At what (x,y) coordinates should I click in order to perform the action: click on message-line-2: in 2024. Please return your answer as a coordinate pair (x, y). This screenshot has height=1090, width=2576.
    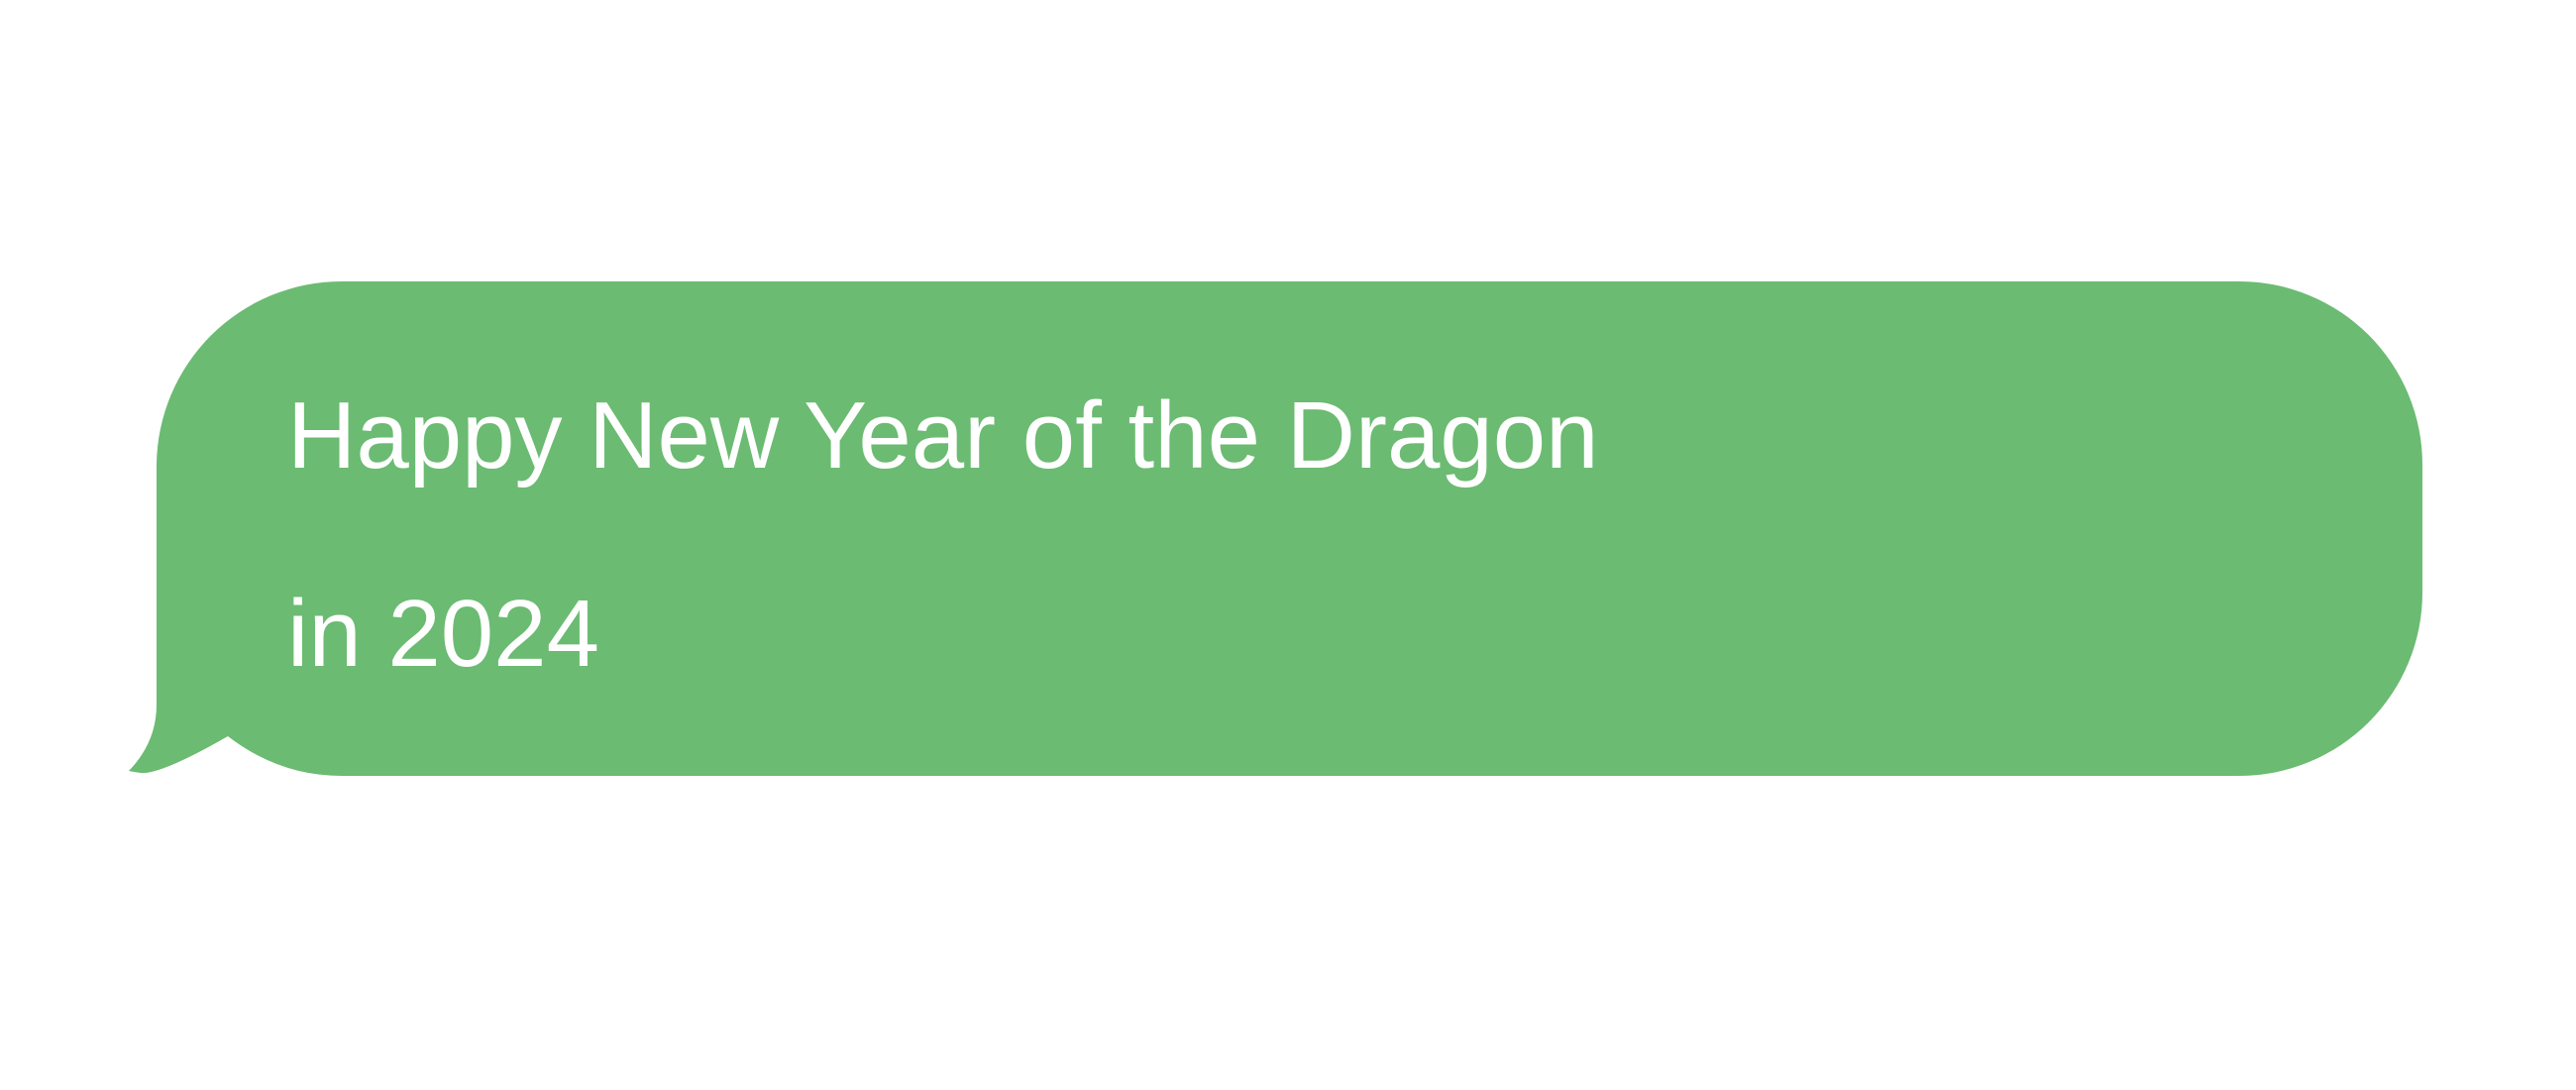
    Looking at the image, I should click on (443, 634).